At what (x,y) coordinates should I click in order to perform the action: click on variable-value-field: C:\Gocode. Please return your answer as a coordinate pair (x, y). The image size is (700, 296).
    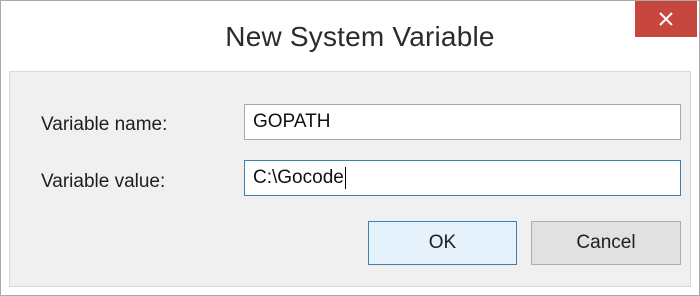
    Looking at the image, I should click on (462, 178).